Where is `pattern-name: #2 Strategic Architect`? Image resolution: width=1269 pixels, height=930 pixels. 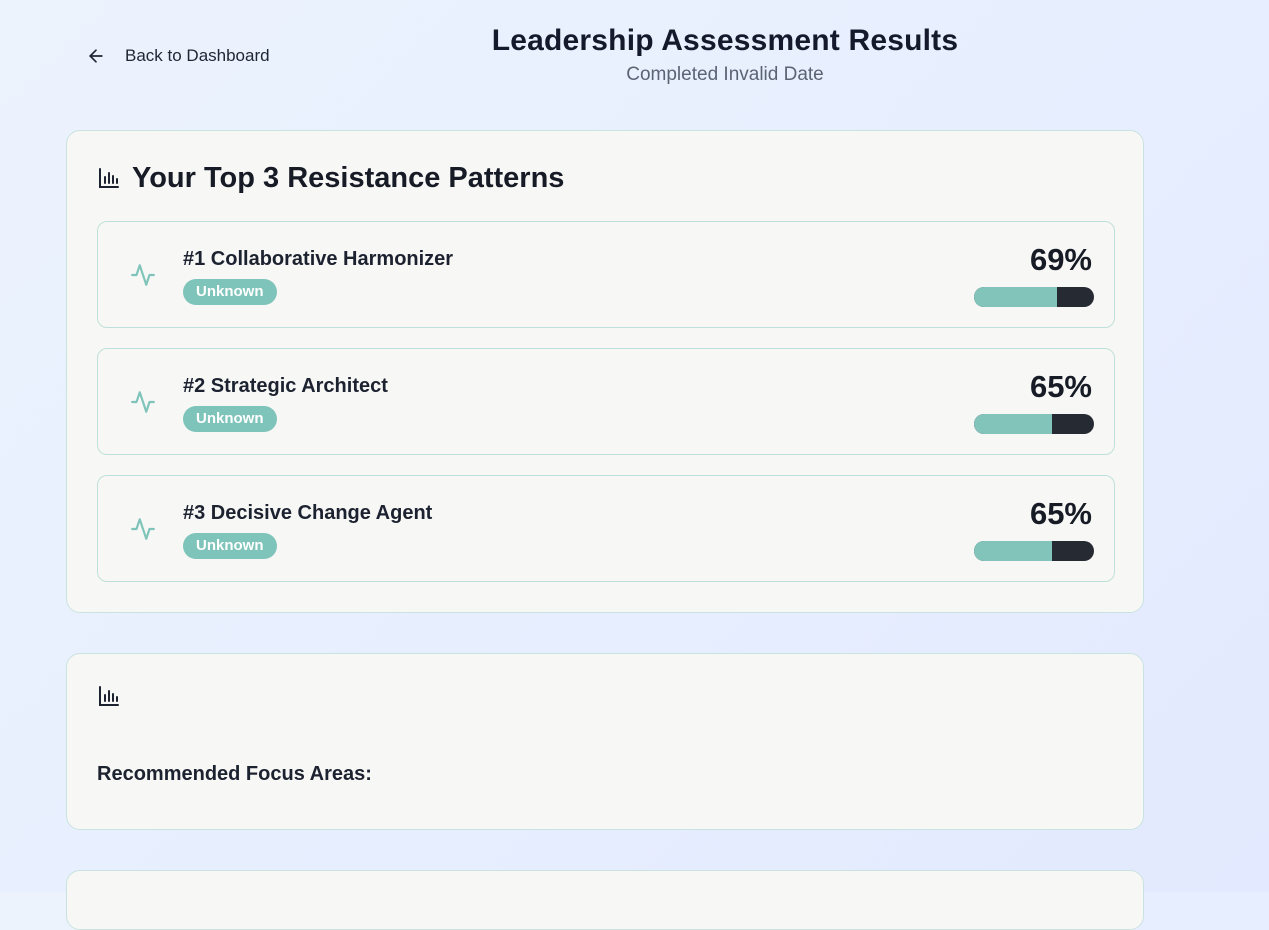 pattern-name: #2 Strategic Architect is located at coordinates (285, 386).